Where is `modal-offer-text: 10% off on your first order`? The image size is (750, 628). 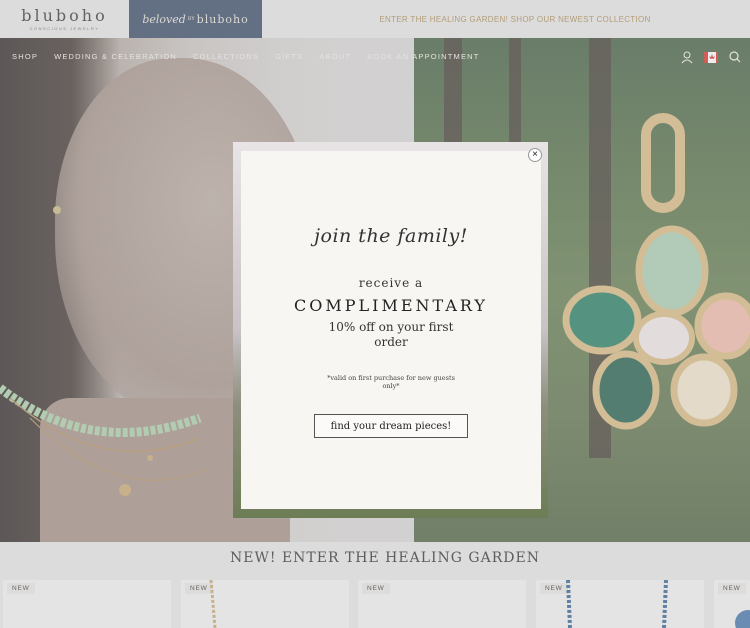
modal-offer-text: 10% off on your first order is located at coordinates (391, 334).